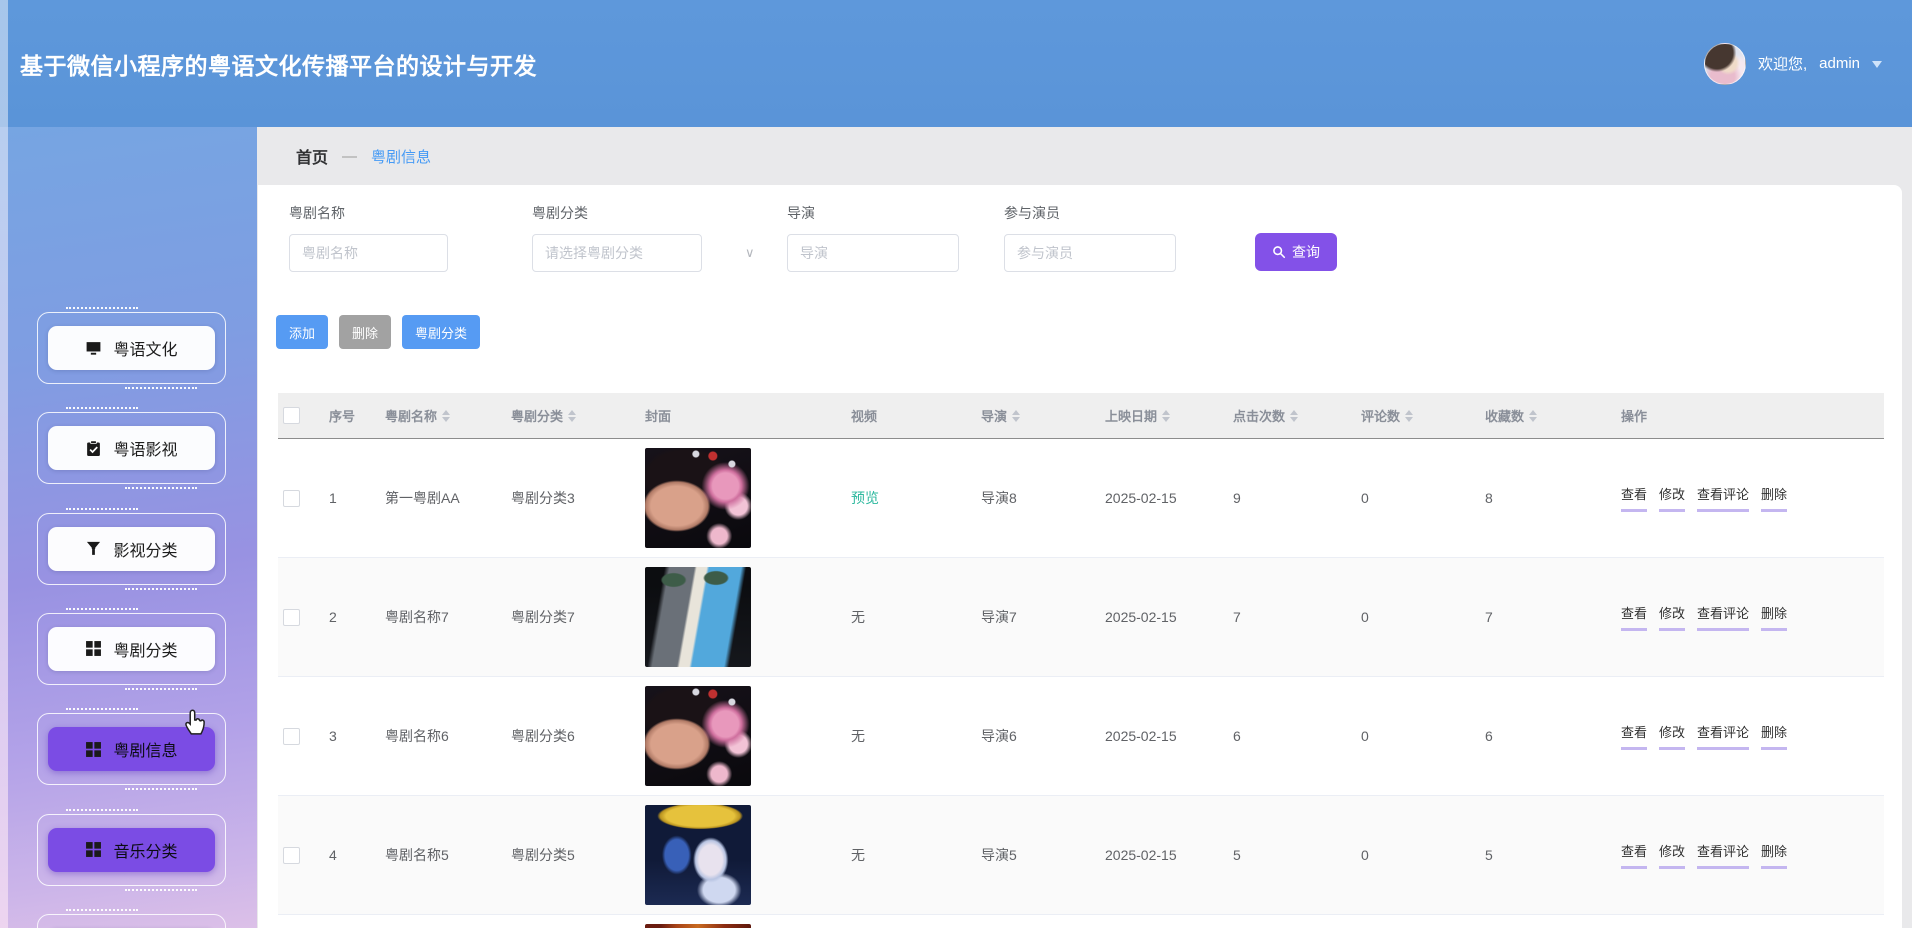 Image resolution: width=1912 pixels, height=928 pixels. What do you see at coordinates (1724, 63) in the screenshot?
I see `avatar` at bounding box center [1724, 63].